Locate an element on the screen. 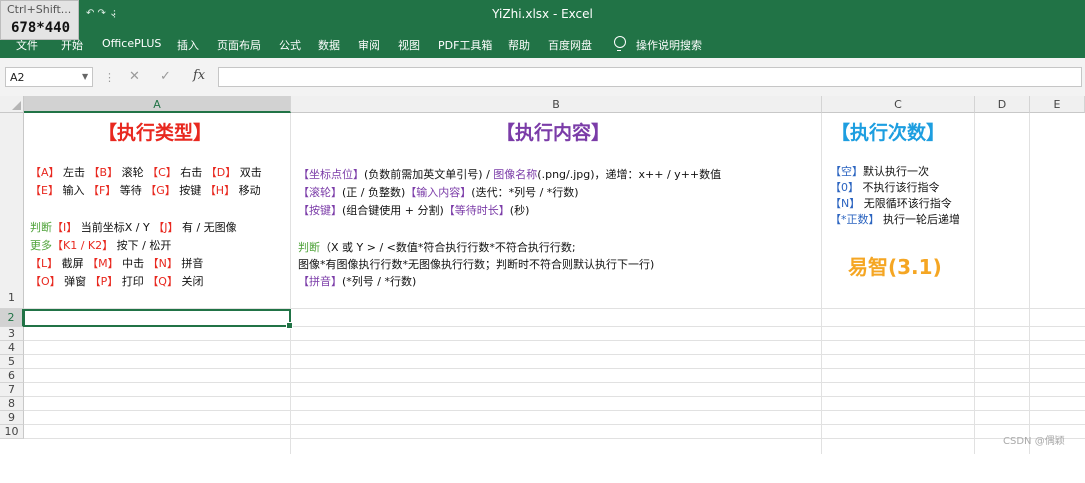  b1-line: 图像*有图像执行行数*无图像执行行数；判断时不符合则默认执行下一行) is located at coordinates (476, 264).